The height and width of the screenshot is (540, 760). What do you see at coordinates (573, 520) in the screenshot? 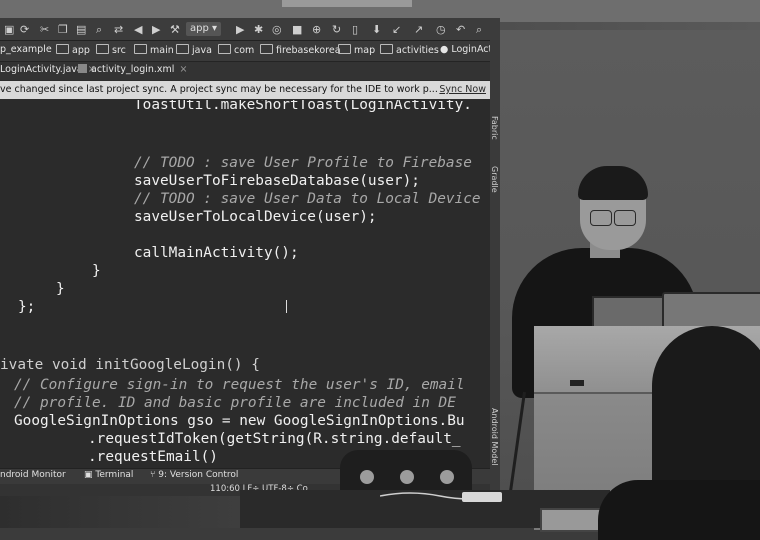
I see `front-laptop` at bounding box center [573, 520].